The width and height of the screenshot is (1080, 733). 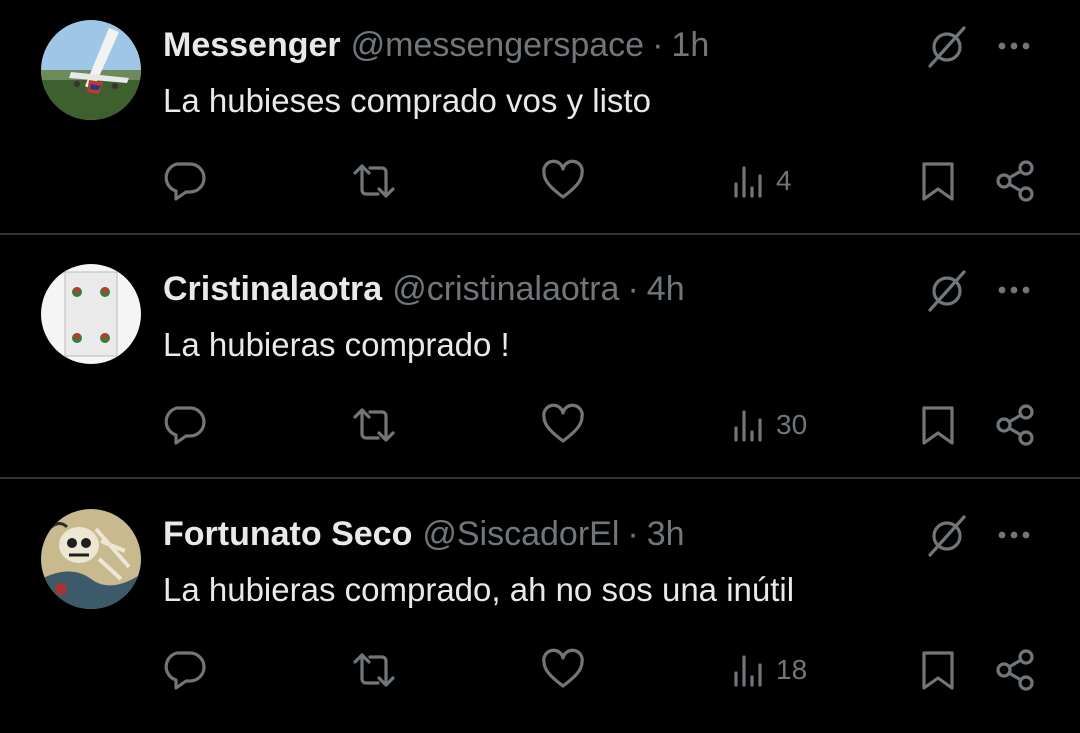 What do you see at coordinates (792, 424) in the screenshot?
I see `views-count: 30` at bounding box center [792, 424].